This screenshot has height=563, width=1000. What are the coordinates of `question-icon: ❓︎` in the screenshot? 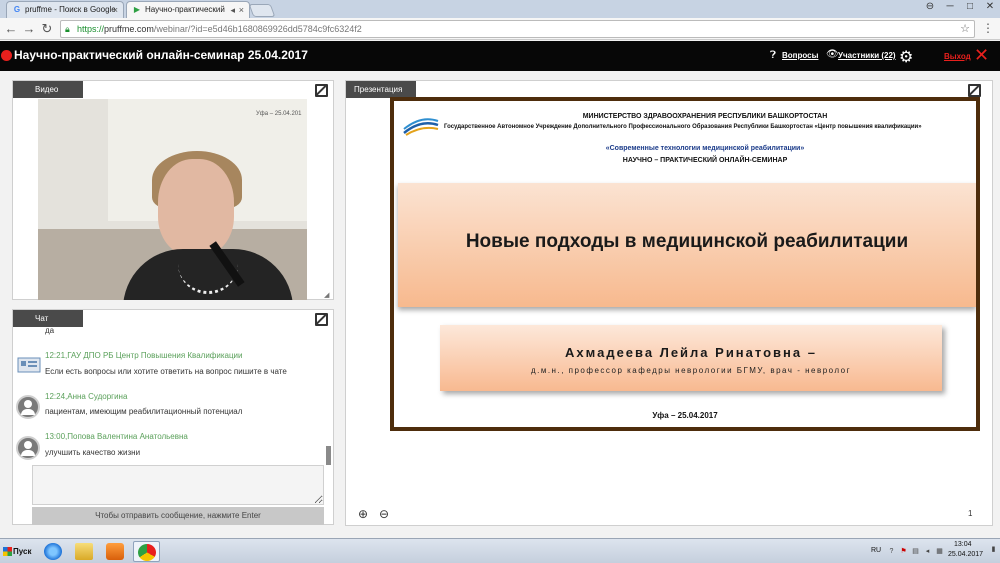 It's located at (773, 55).